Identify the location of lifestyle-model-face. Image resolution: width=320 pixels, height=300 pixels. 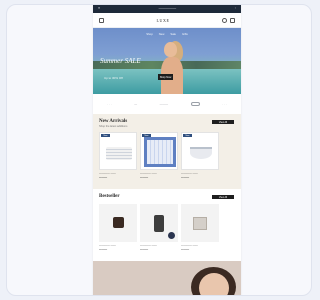
(214, 284).